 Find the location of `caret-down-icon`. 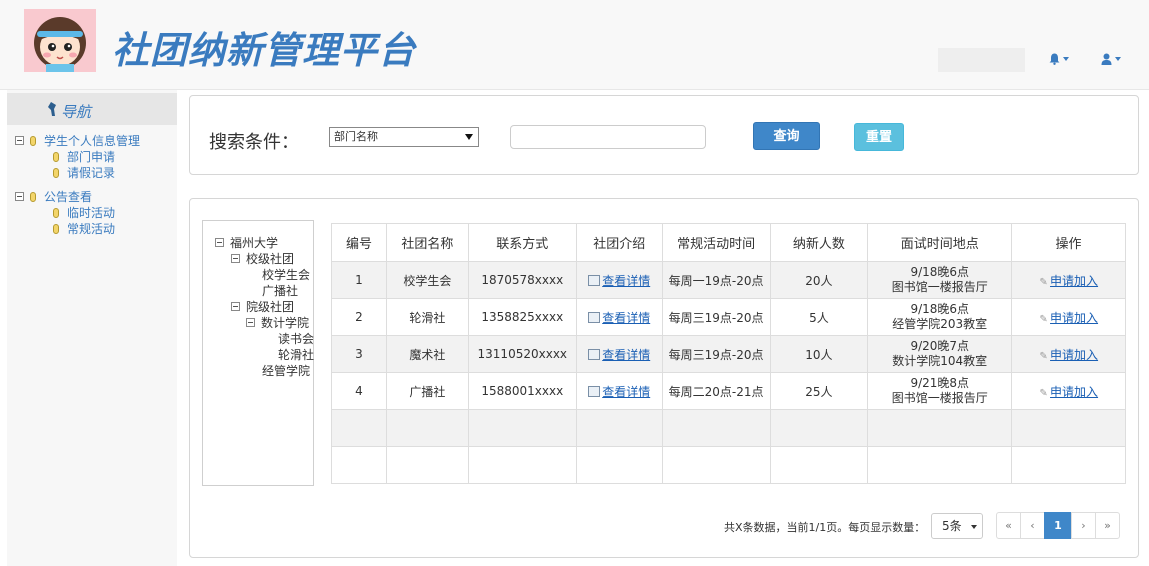

caret-down-icon is located at coordinates (974, 526).